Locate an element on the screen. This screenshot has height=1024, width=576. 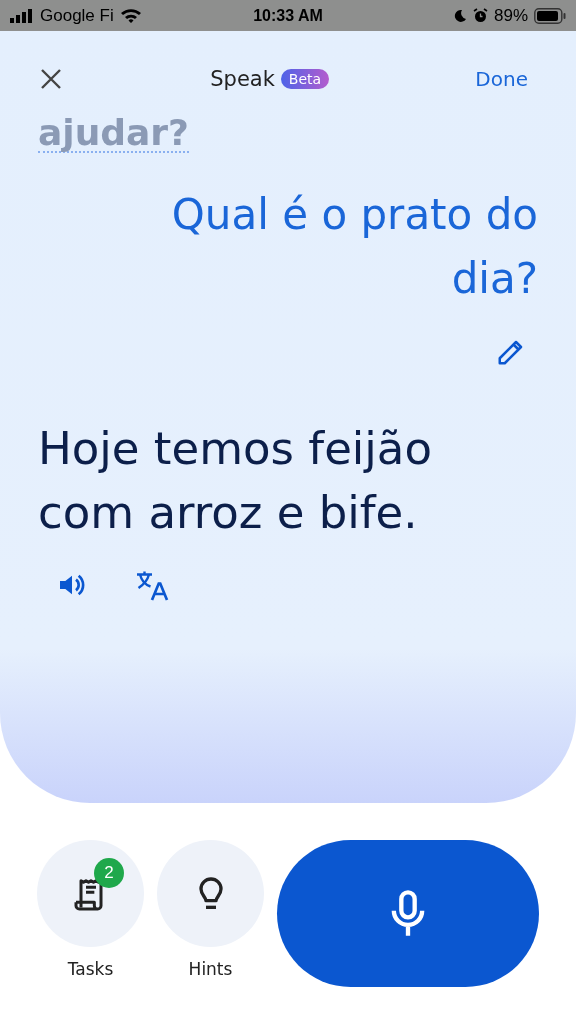
previous-message: ajudar? is located at coordinates (113, 134).